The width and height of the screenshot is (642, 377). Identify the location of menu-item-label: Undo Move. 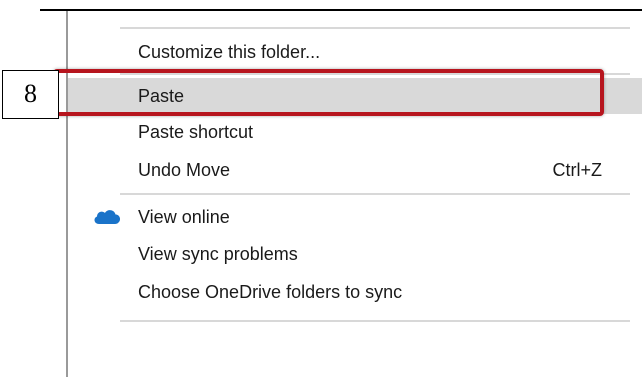
(184, 170).